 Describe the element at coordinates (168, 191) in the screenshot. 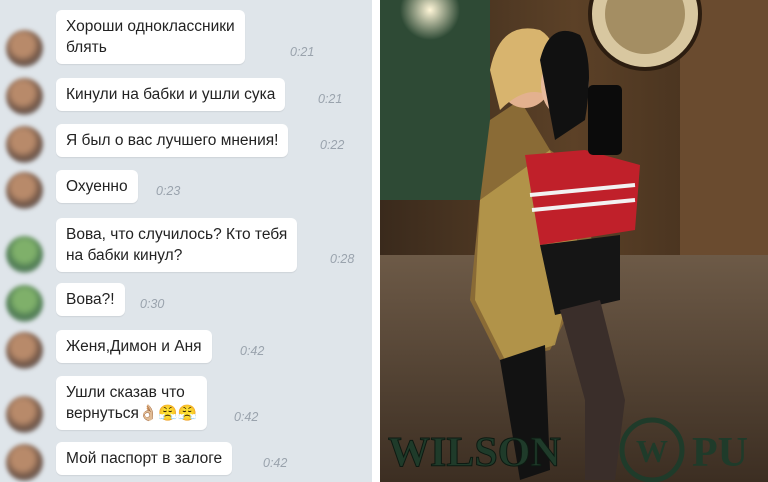

I see `message-time: 0:23` at that location.